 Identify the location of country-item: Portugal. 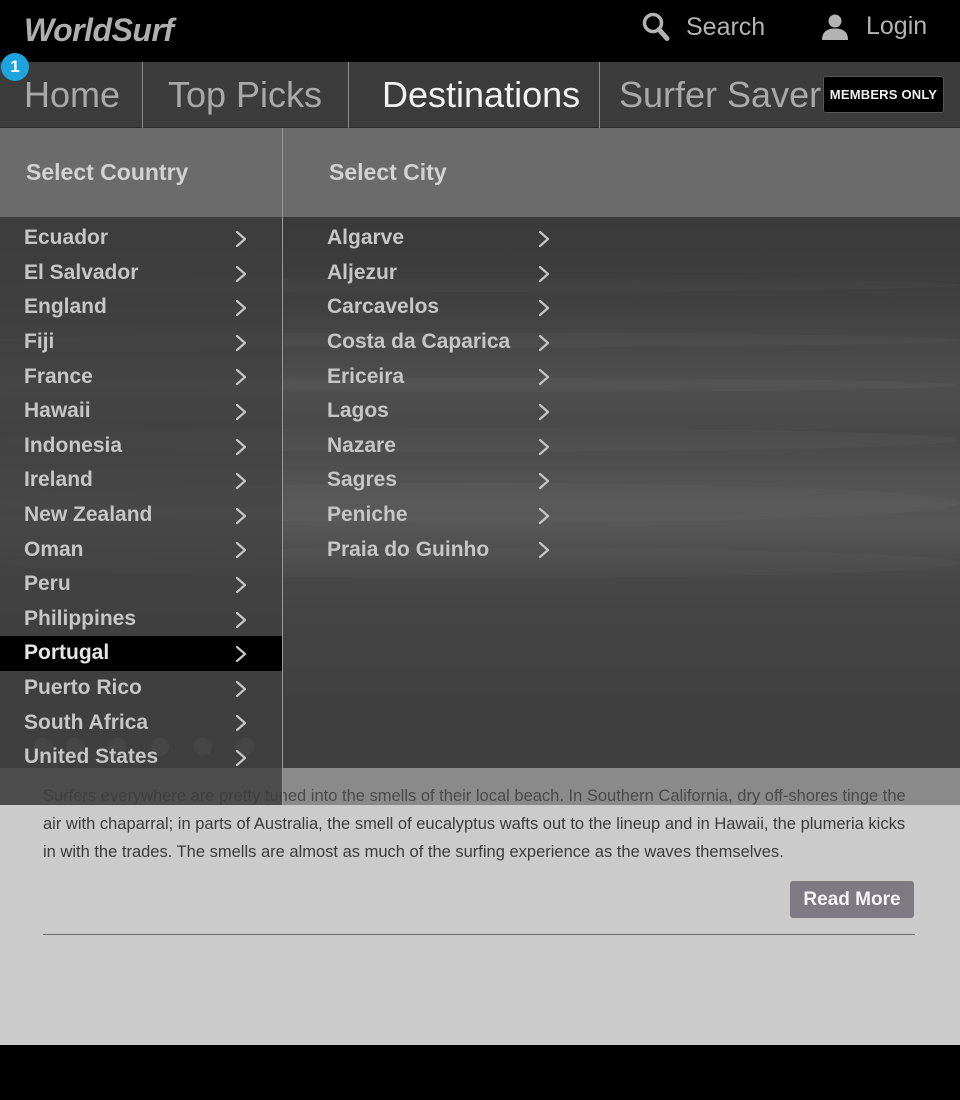
(141, 653).